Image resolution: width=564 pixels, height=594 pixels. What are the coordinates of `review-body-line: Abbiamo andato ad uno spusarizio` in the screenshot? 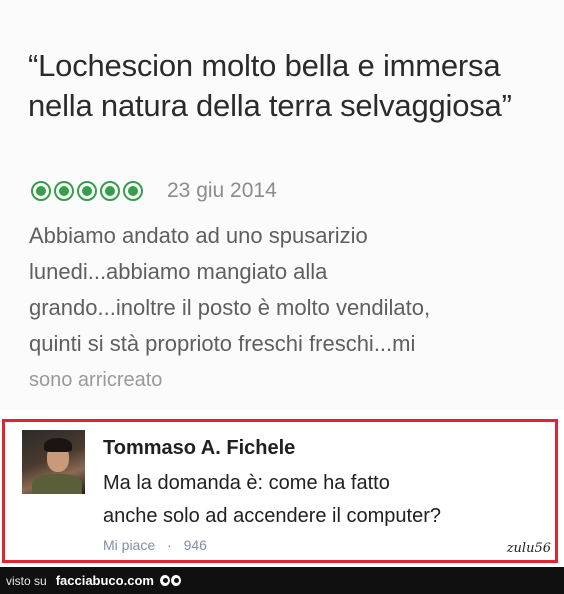 It's located at (198, 235).